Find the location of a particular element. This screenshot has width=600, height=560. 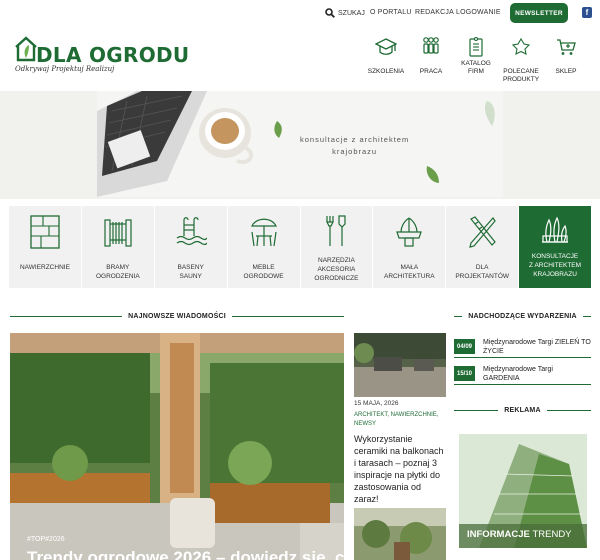

category-meble: MEBLE OGRODOWE is located at coordinates (263, 247).